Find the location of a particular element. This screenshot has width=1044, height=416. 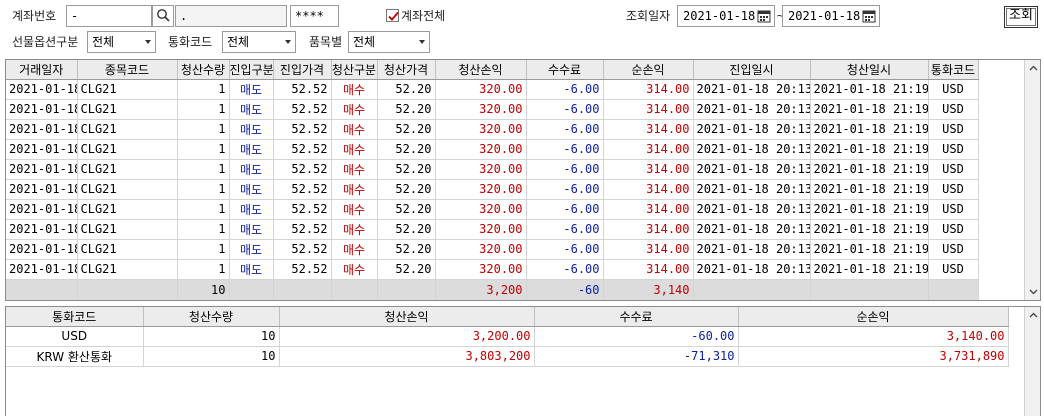

header-trade-date: 거래일자 is located at coordinates (42, 70).